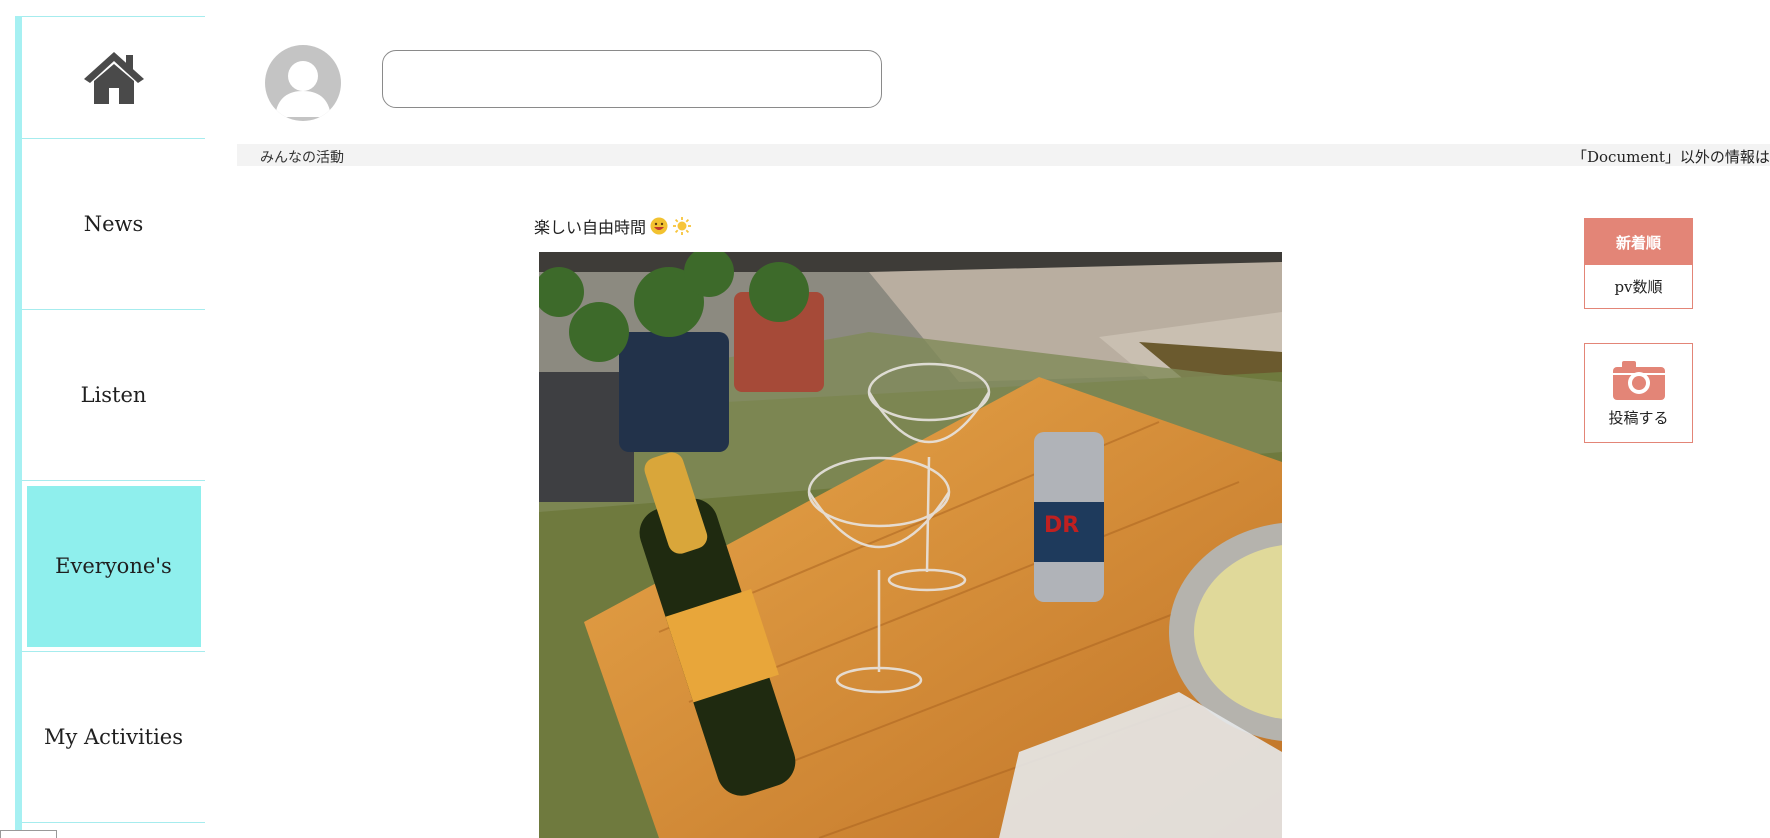 Image resolution: width=1770 pixels, height=838 pixels. I want to click on avatar, so click(303, 83).